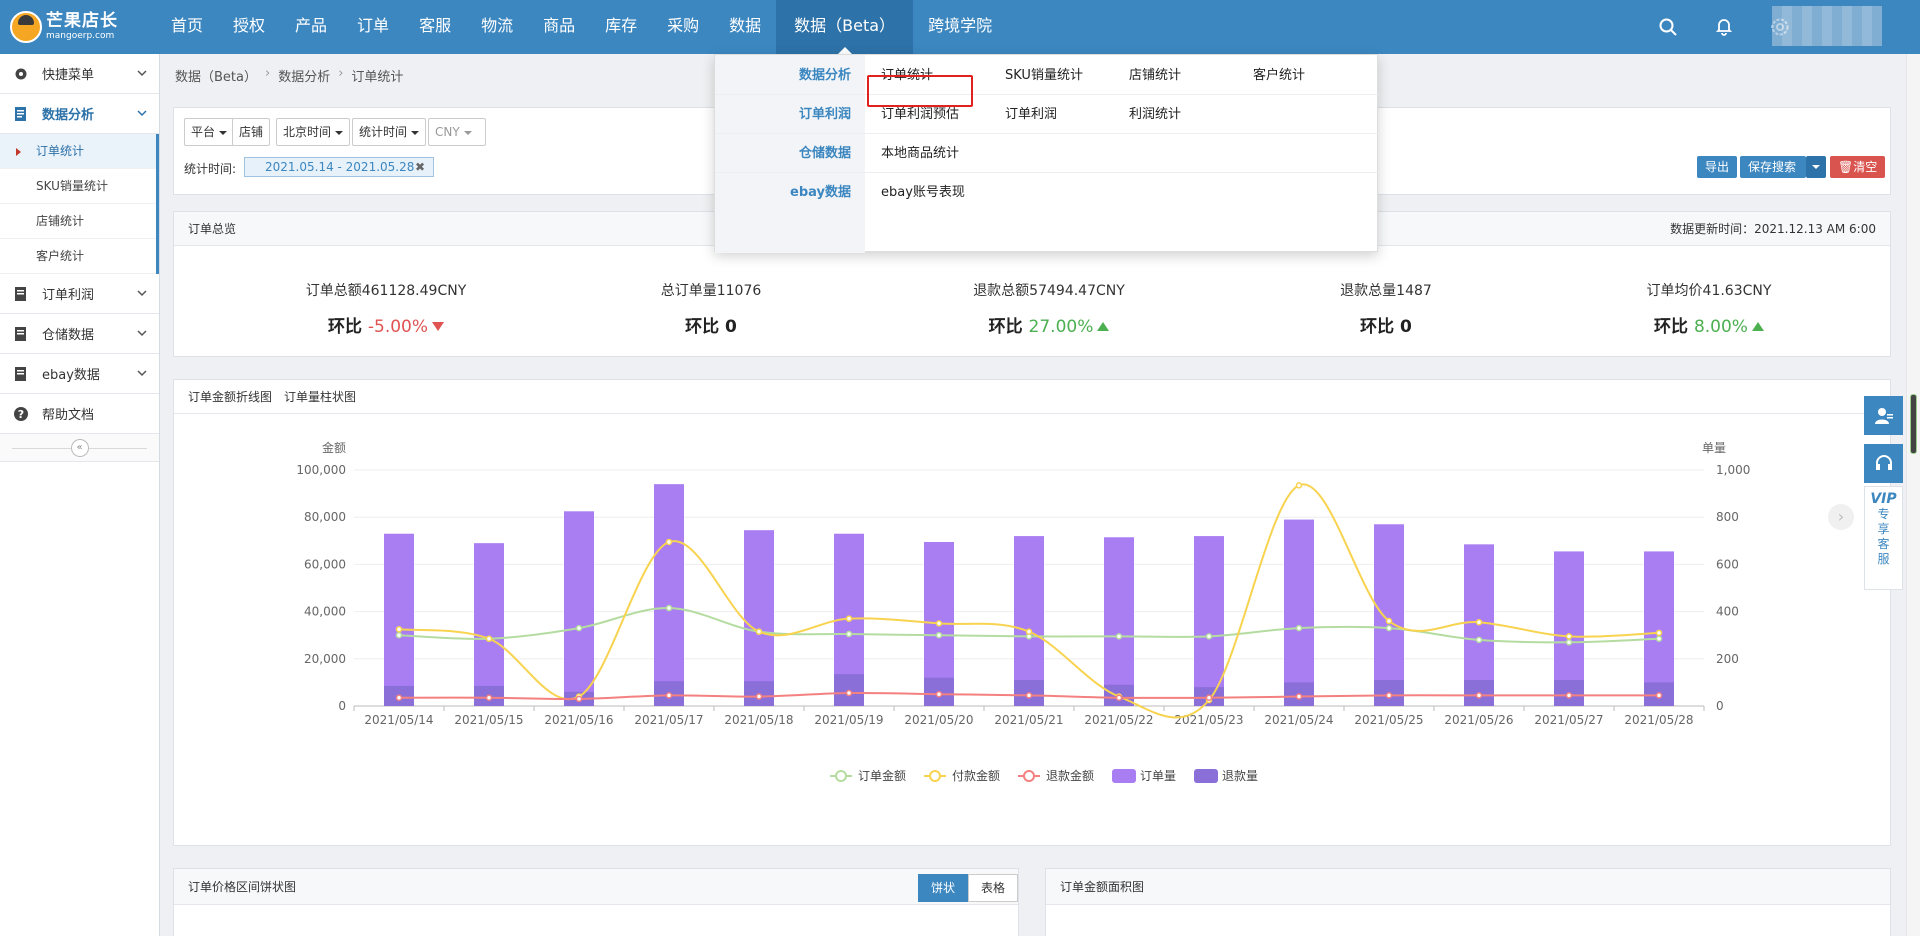  I want to click on save-search-button: 保存搜索, so click(1773, 167).